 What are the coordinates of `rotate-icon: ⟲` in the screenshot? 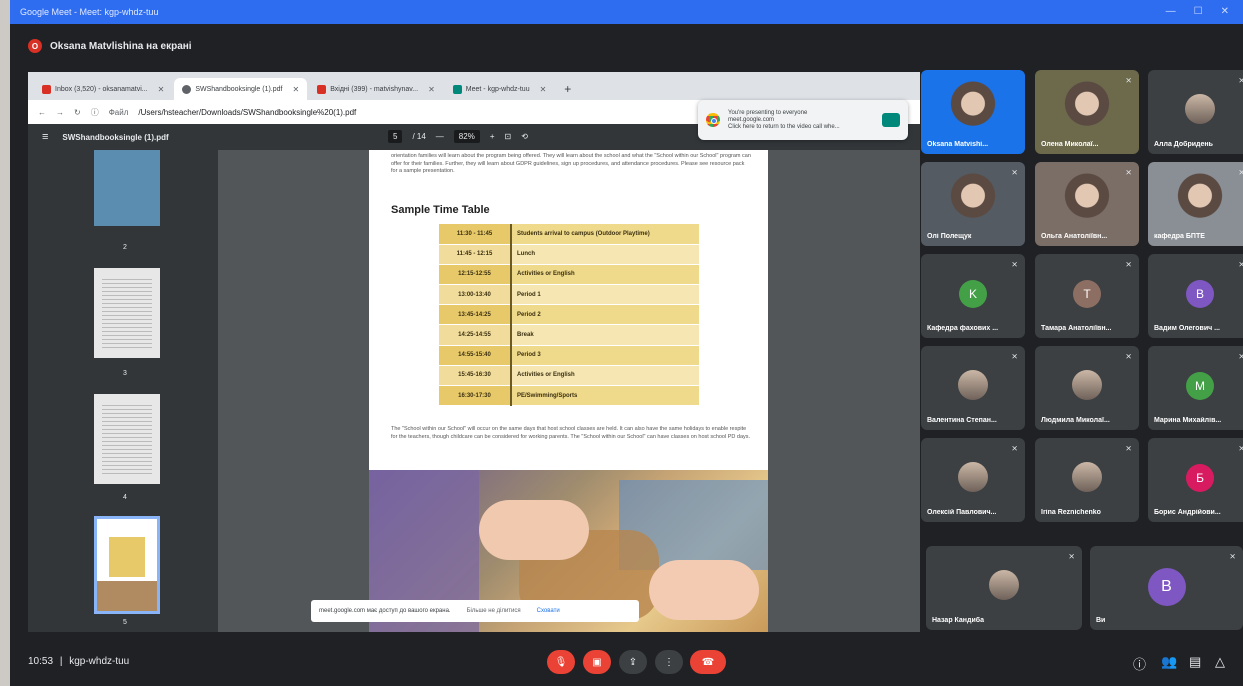 It's located at (524, 136).